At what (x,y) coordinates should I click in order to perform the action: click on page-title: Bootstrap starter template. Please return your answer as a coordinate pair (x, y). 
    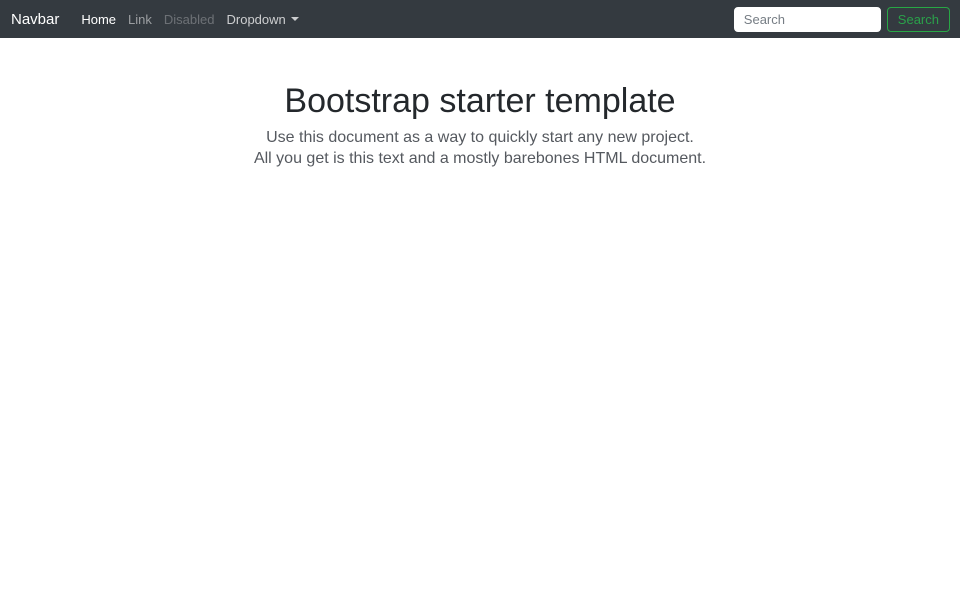
    Looking at the image, I should click on (480, 101).